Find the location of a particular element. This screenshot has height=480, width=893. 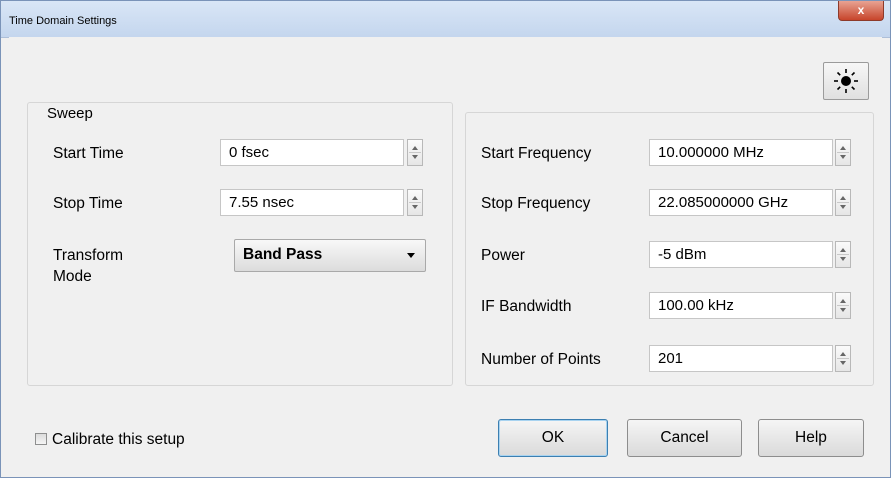

power-label: Power is located at coordinates (503, 255).